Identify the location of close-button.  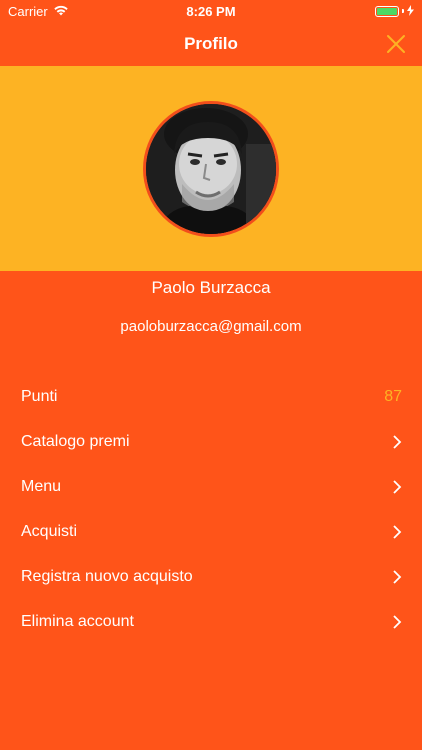
(396, 44).